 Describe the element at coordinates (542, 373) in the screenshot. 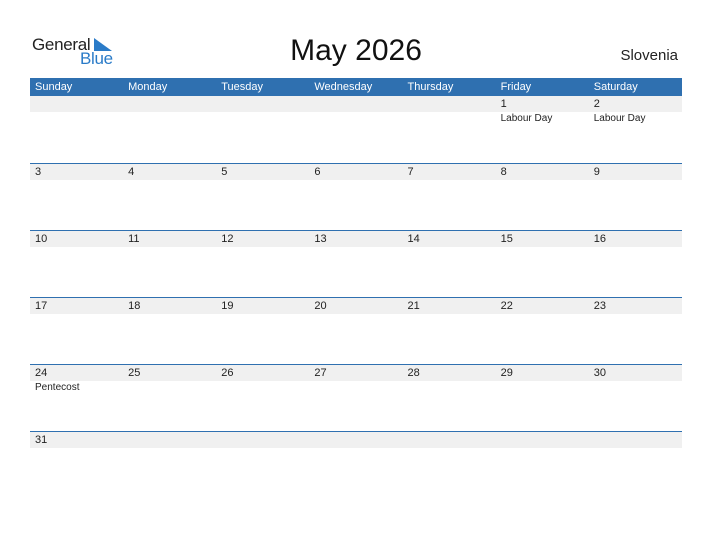

I see `day-number: 29` at that location.